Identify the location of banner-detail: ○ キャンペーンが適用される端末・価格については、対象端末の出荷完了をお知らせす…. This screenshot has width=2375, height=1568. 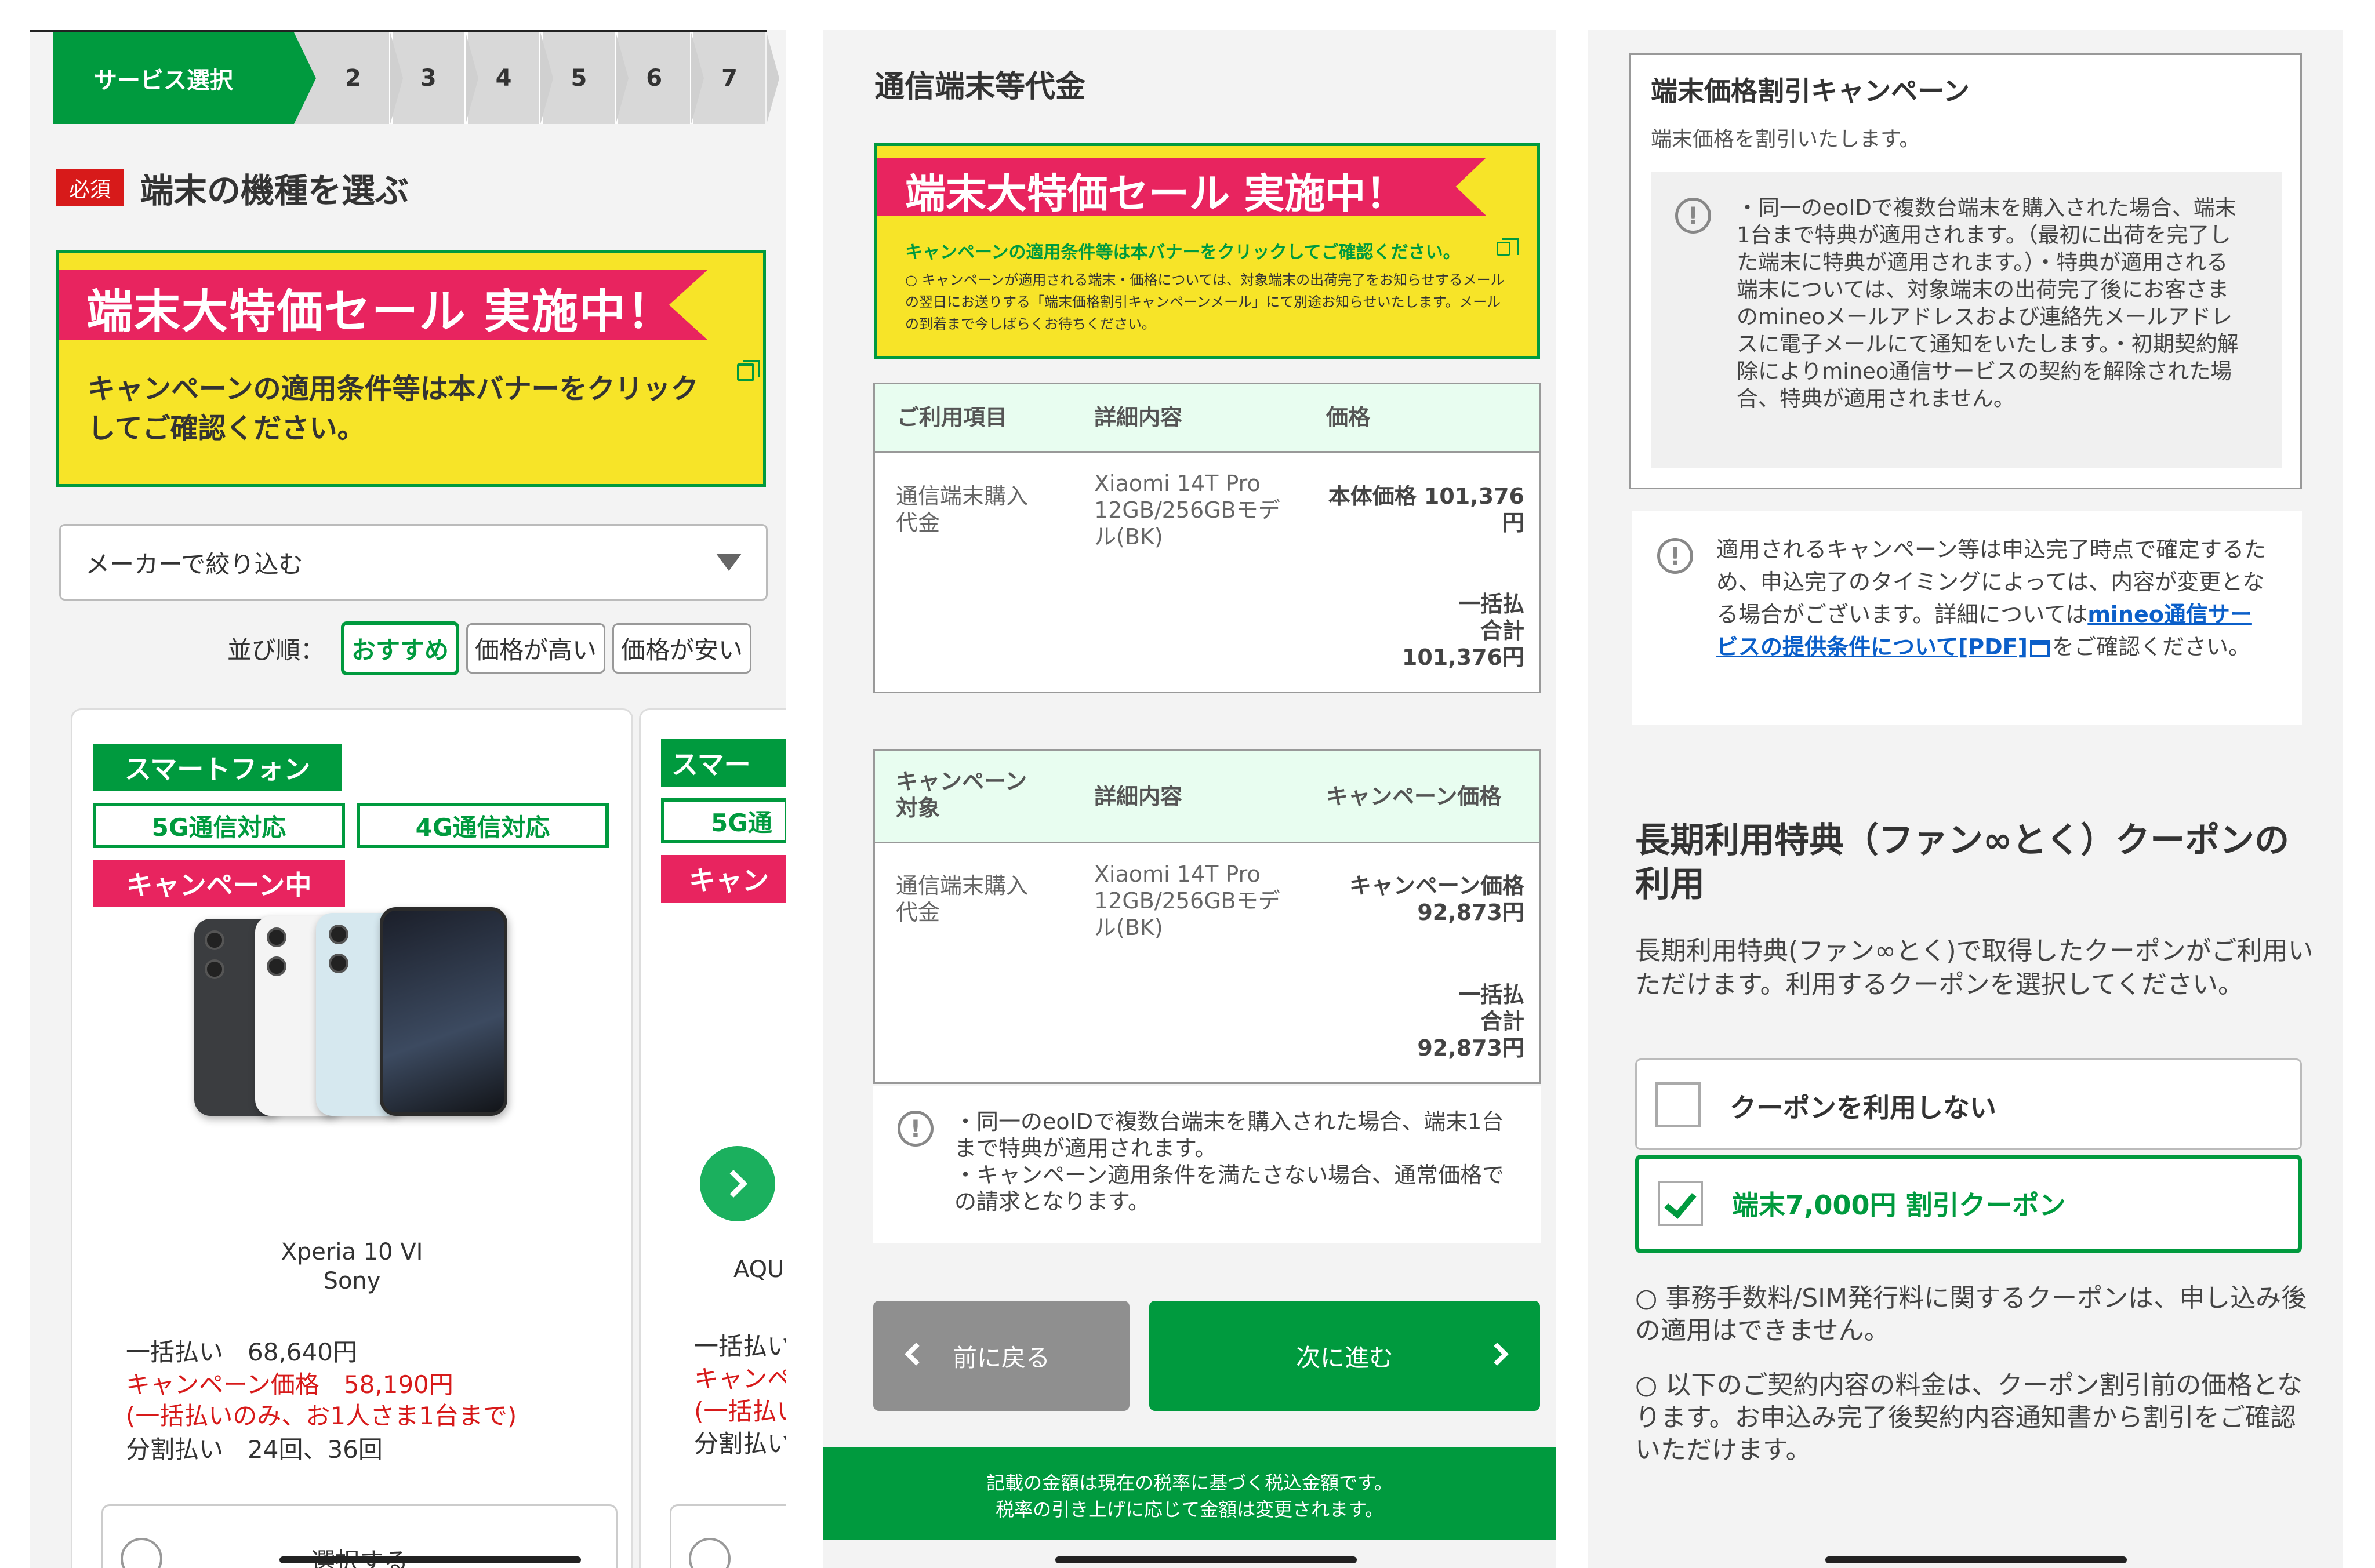
(1205, 302).